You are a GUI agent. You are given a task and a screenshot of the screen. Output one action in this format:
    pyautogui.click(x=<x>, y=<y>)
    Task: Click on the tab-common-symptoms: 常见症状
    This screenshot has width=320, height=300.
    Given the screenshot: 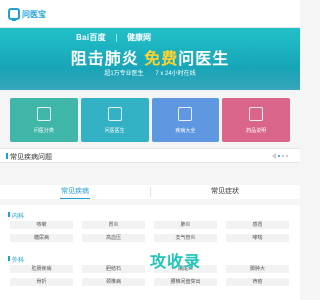 What is the action you would take?
    pyautogui.click(x=225, y=192)
    